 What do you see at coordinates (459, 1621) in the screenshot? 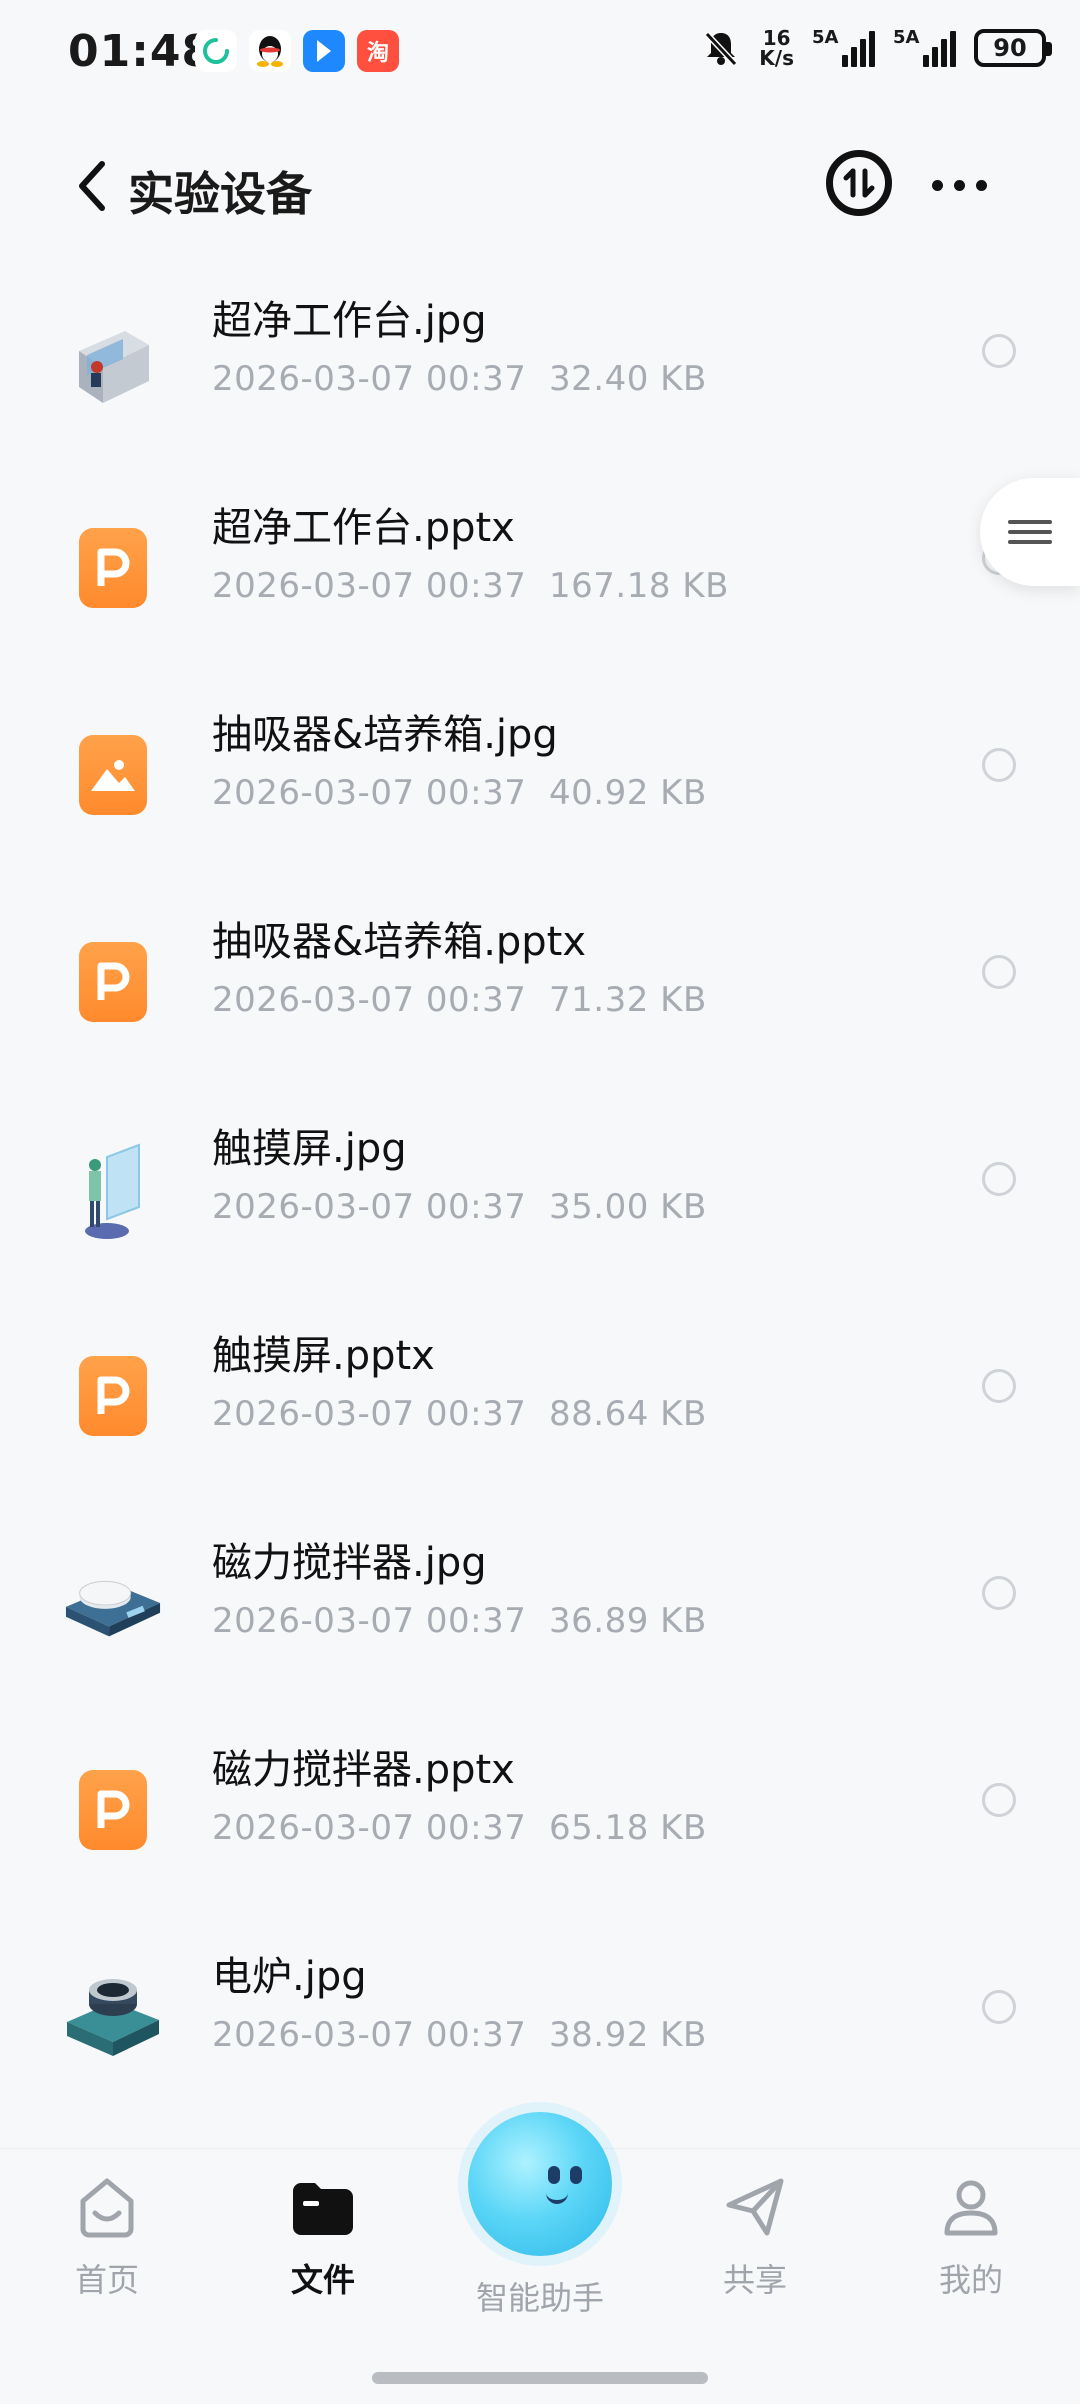
I see `file-meta: 2026-03-07 00:37 36.89 KB` at bounding box center [459, 1621].